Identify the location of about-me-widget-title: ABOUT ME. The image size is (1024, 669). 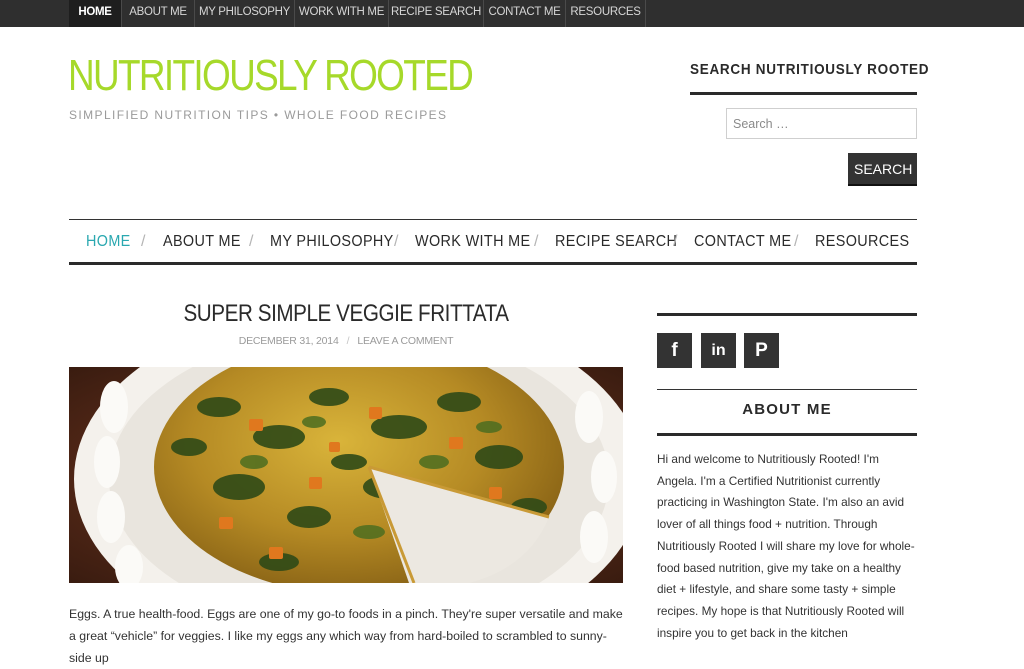
(787, 409).